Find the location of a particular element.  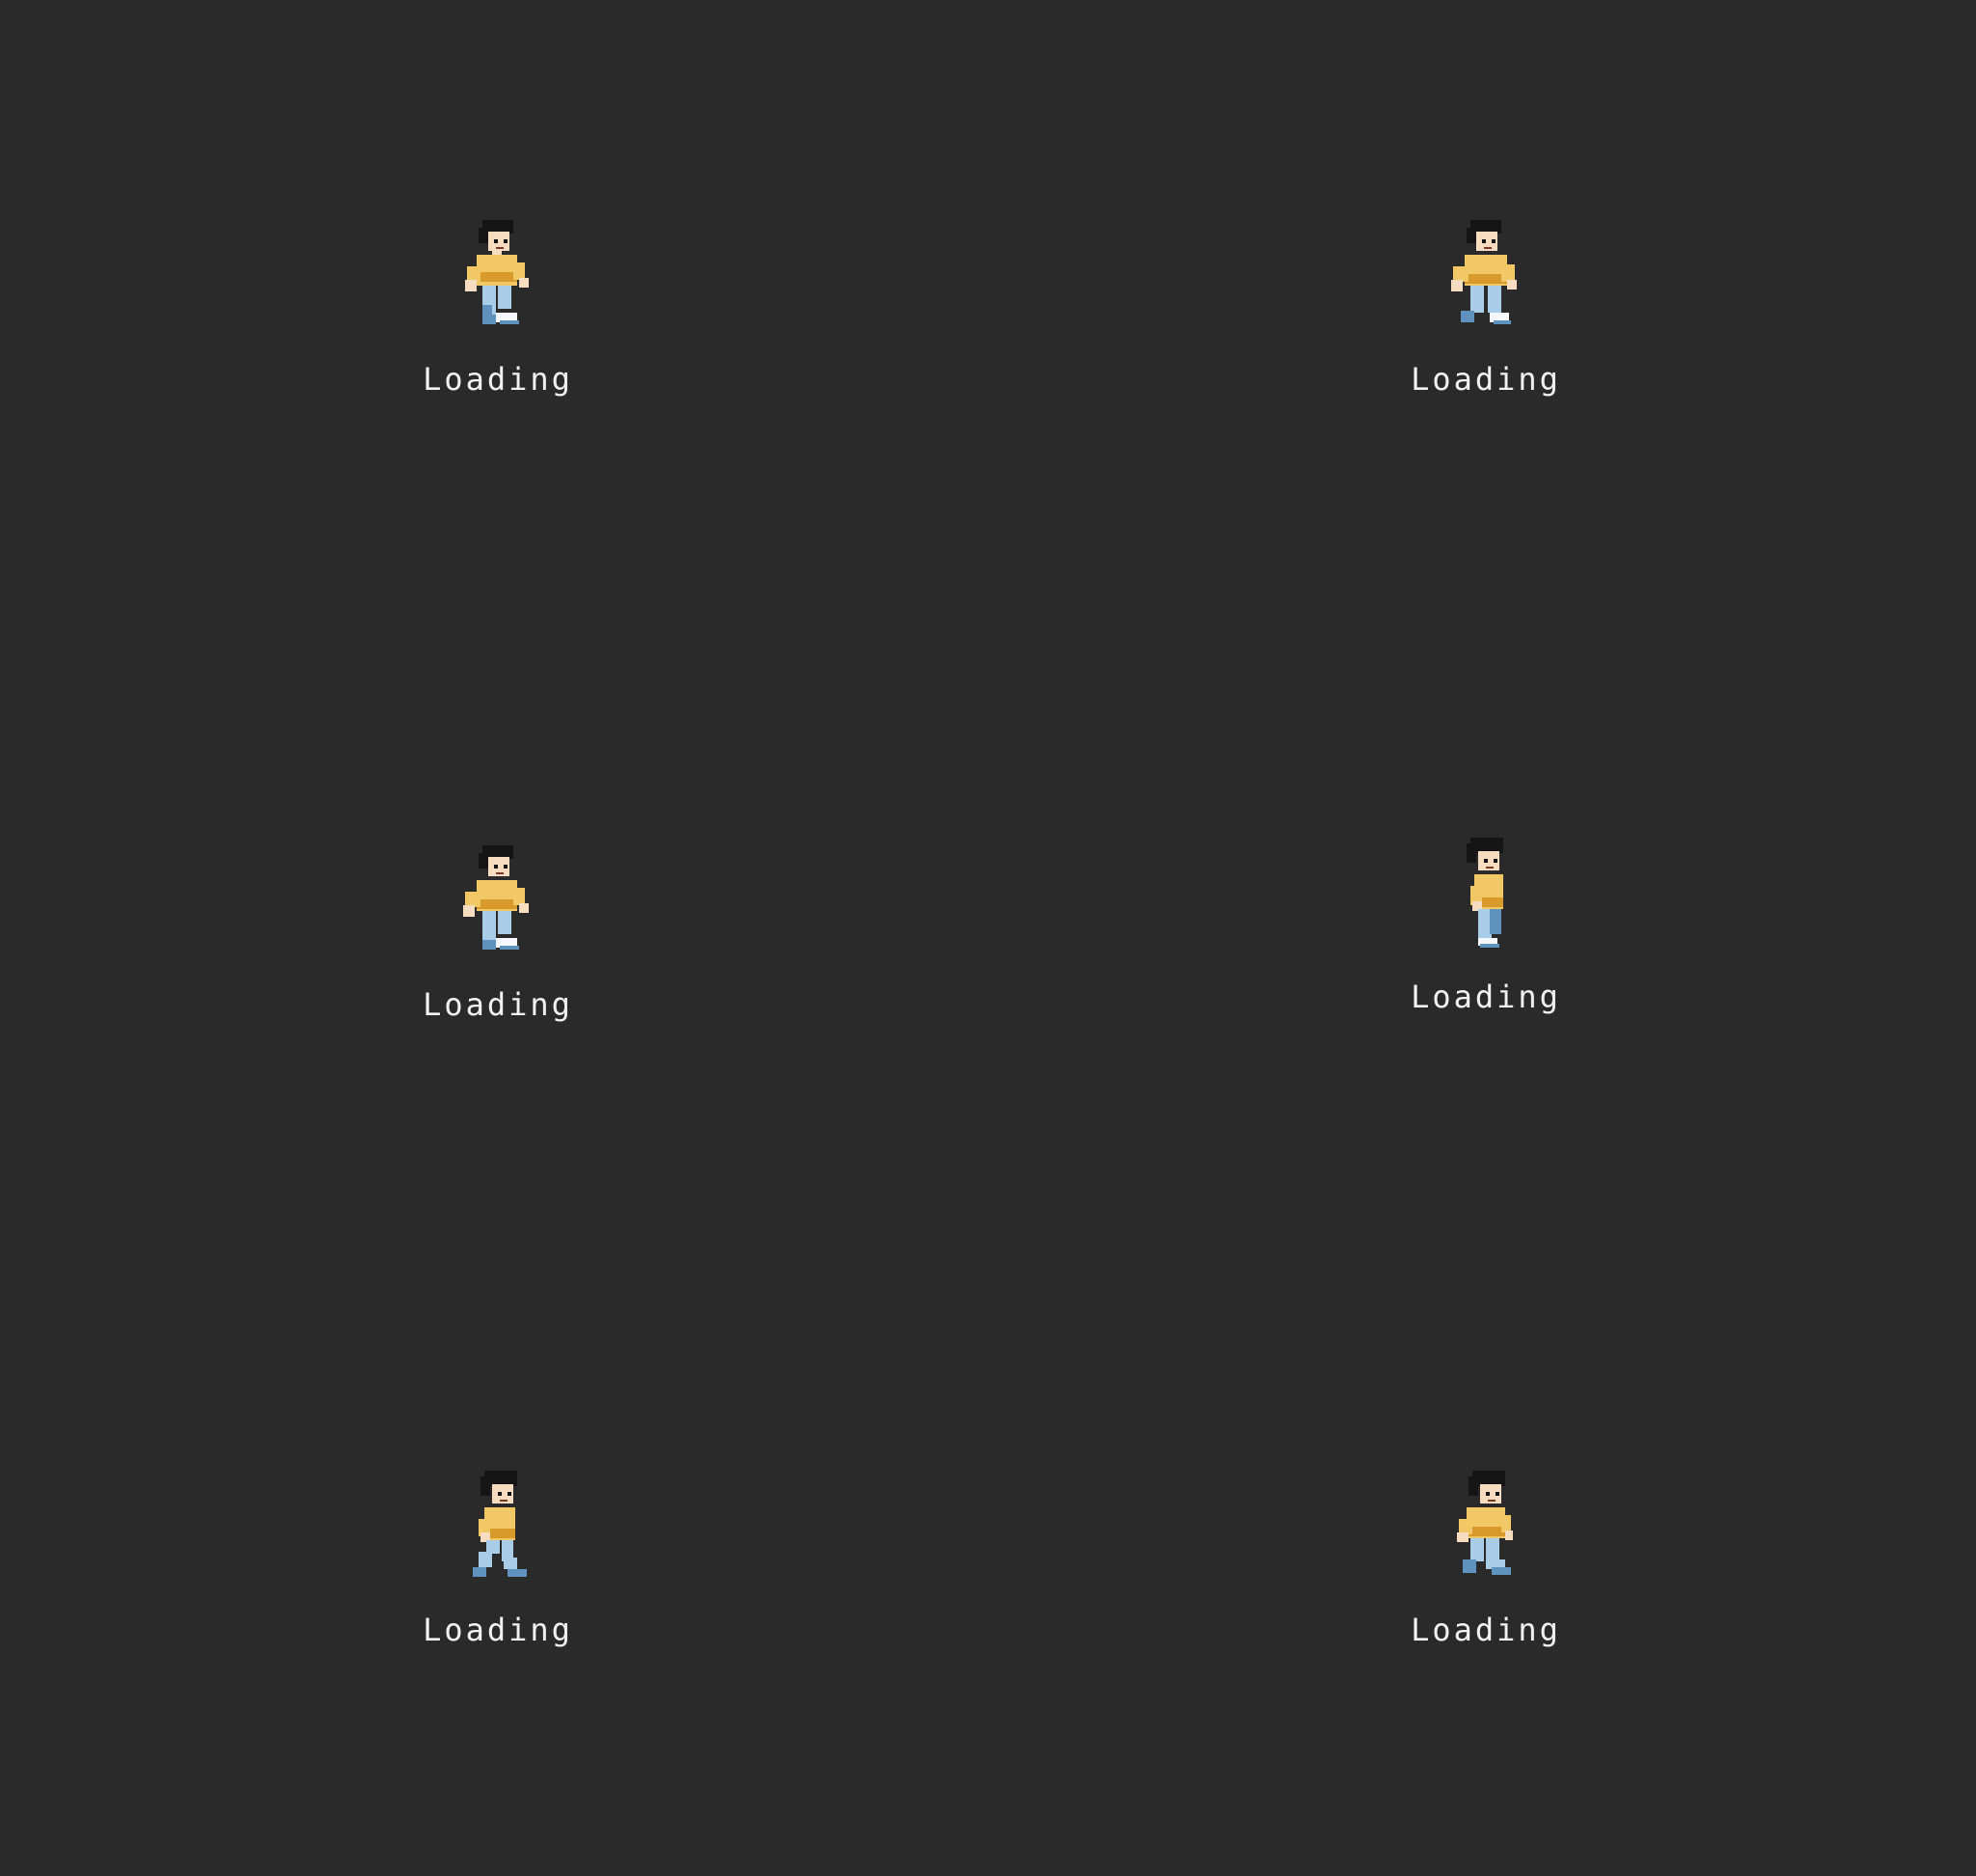

loading-frame-6: Loading is located at coordinates (1486, 1577).